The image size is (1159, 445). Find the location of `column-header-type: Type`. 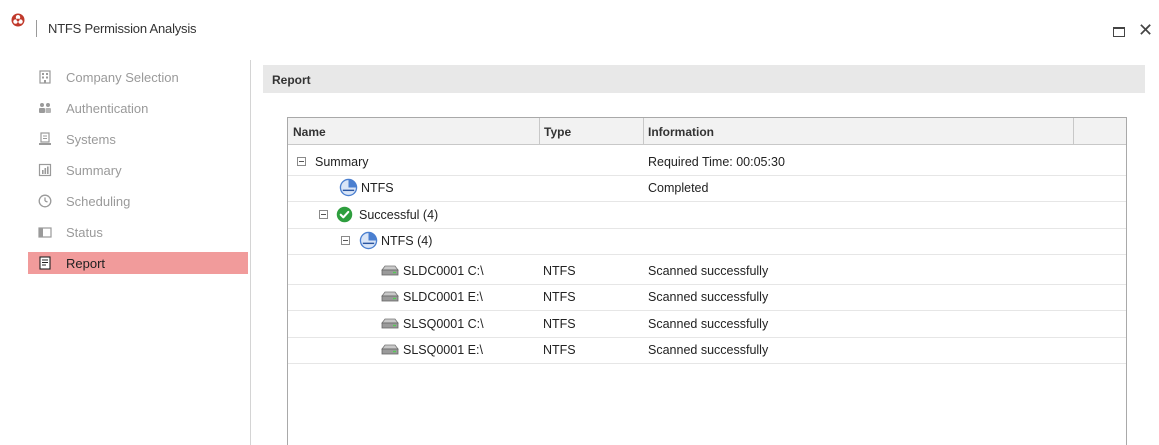

column-header-type: Type is located at coordinates (591, 131).